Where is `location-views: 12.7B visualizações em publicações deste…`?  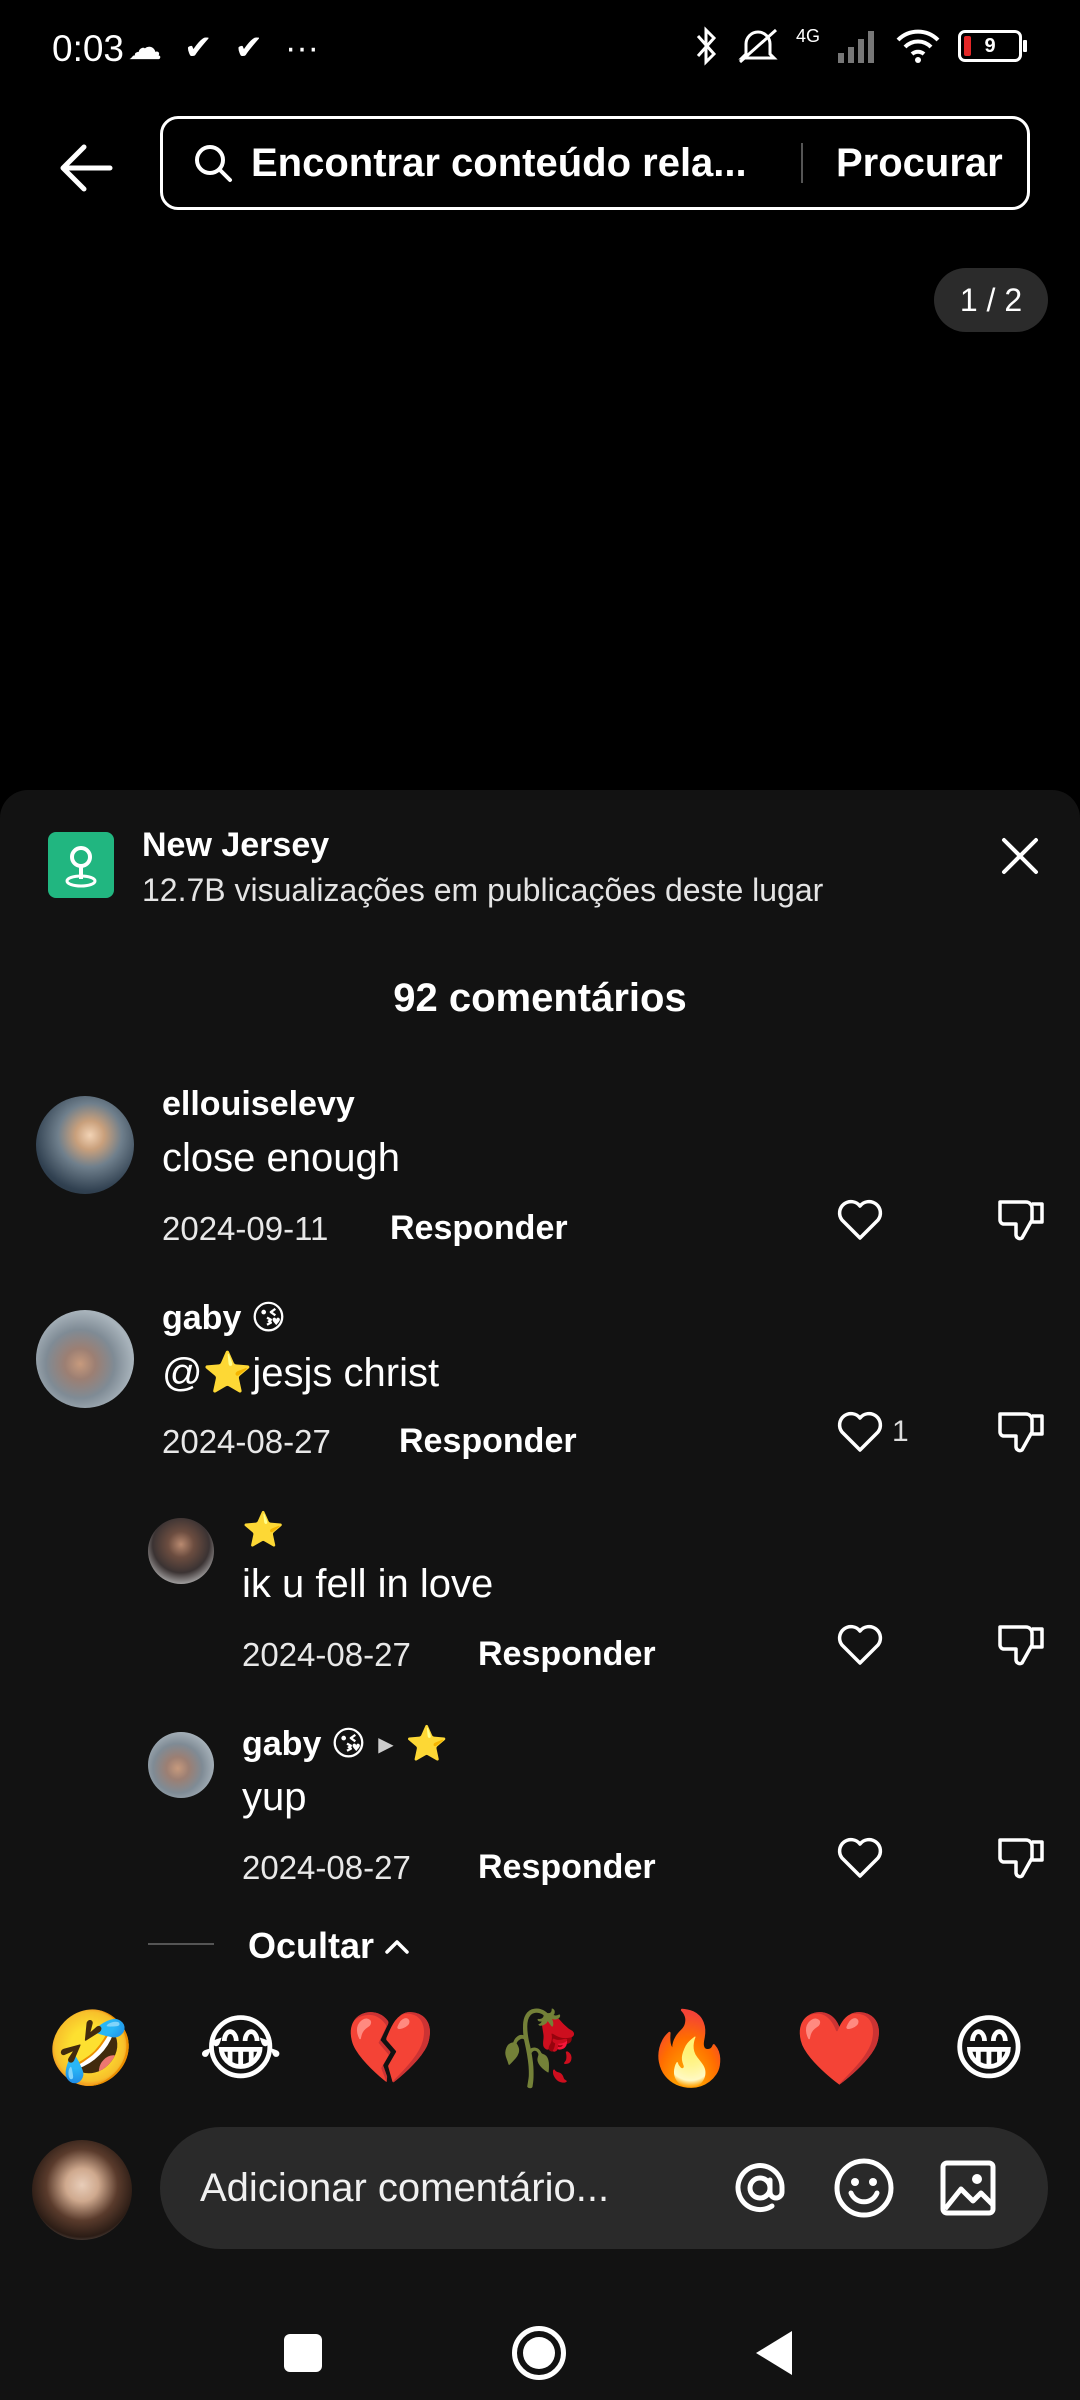
location-views: 12.7B visualizações em publicações deste… is located at coordinates (483, 890).